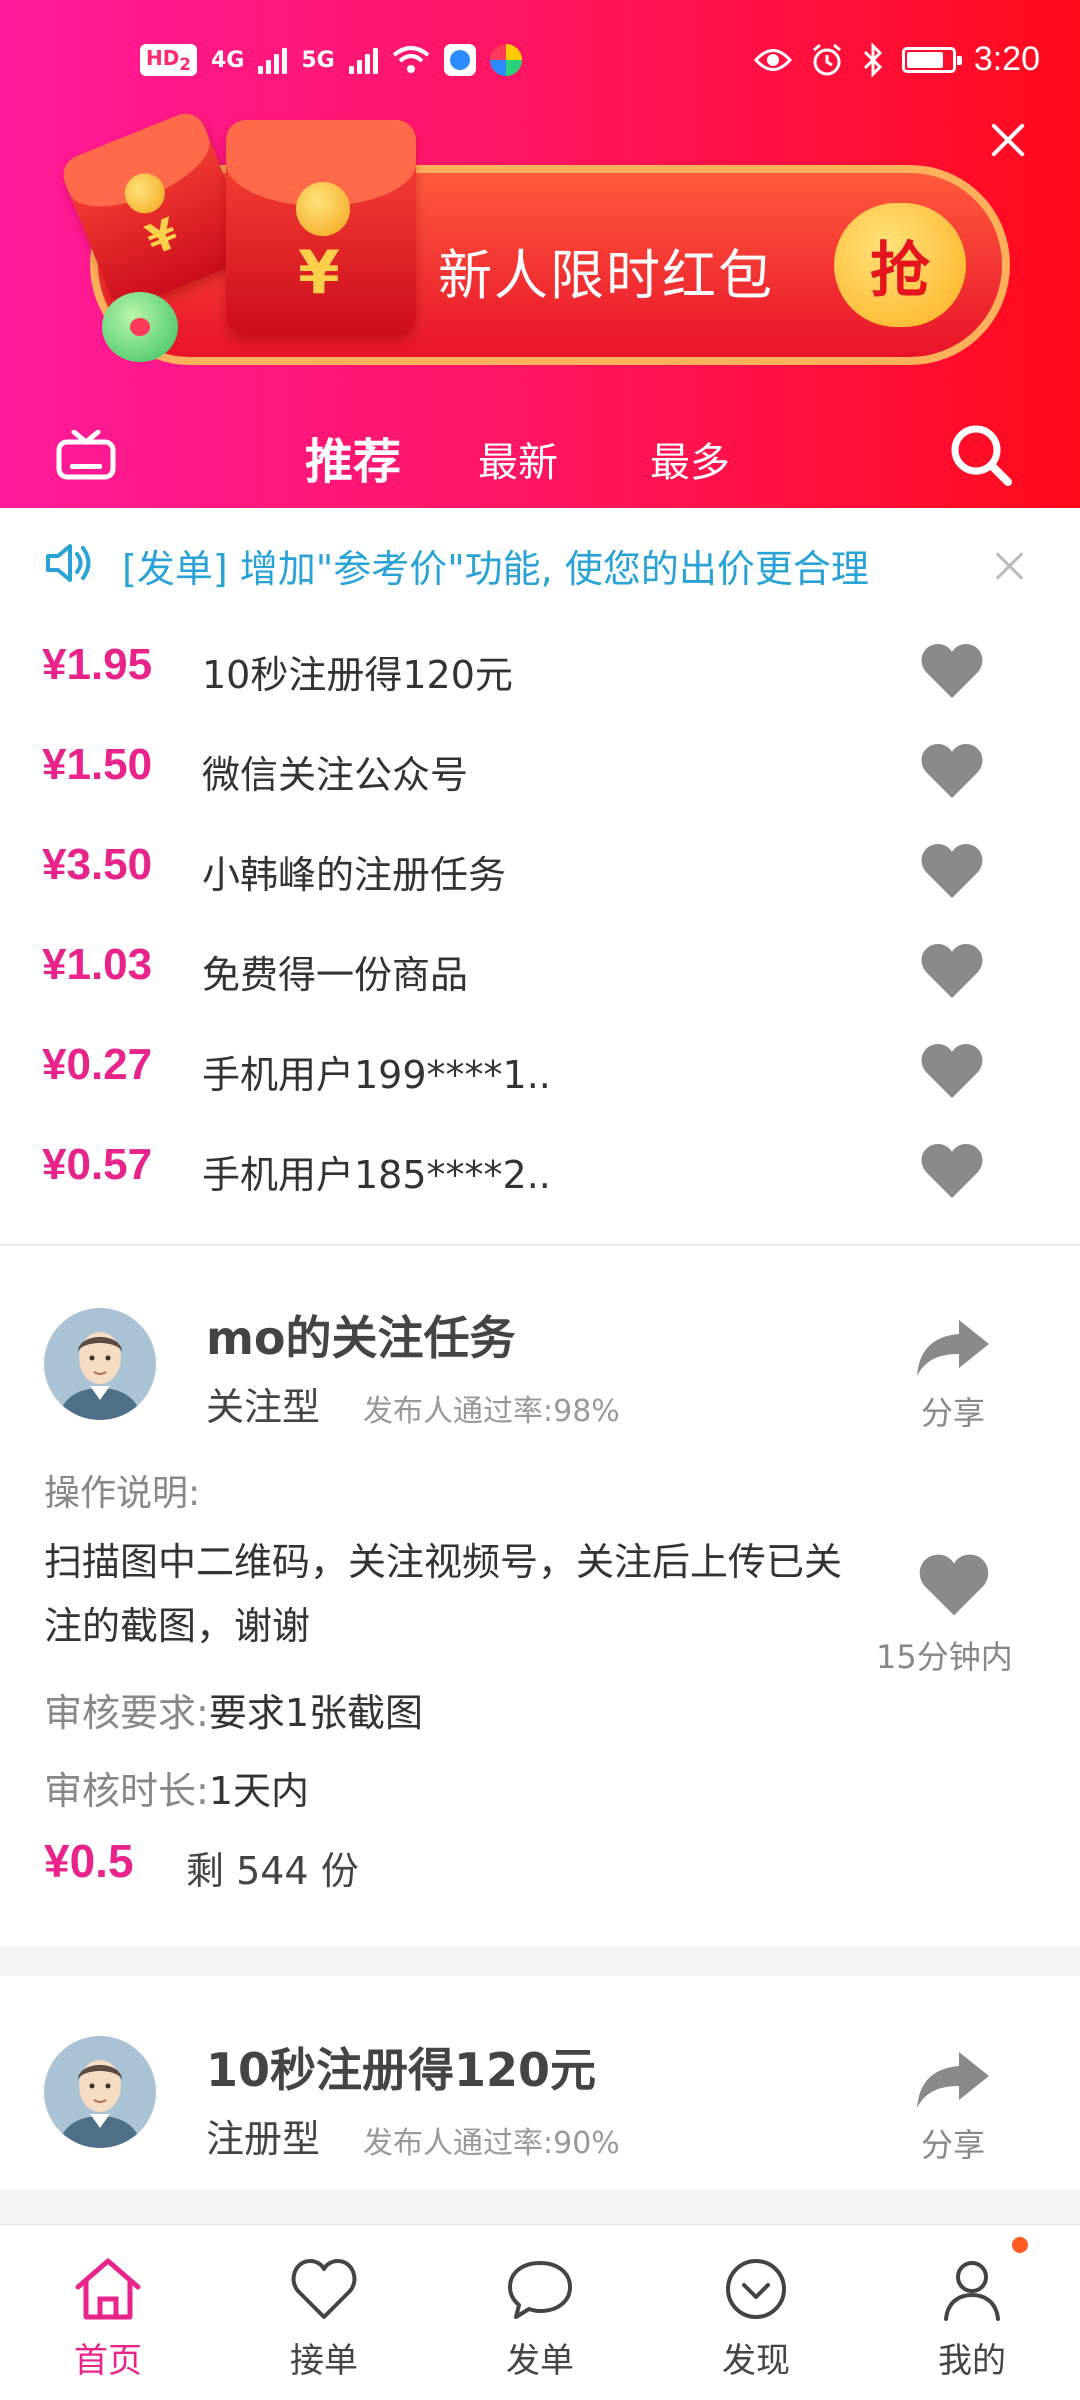 The image size is (1080, 2400). I want to click on nav-publish: 发单, so click(540, 2318).